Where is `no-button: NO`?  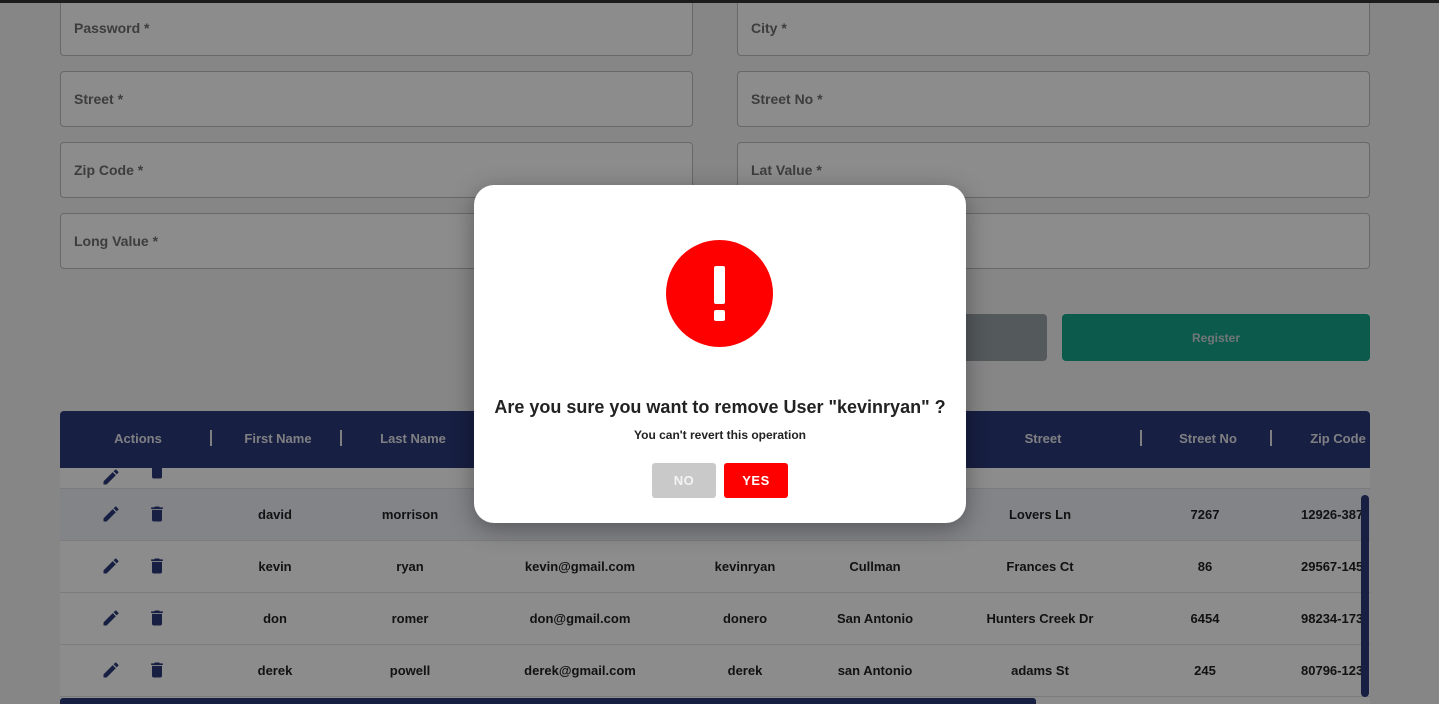
no-button: NO is located at coordinates (684, 480).